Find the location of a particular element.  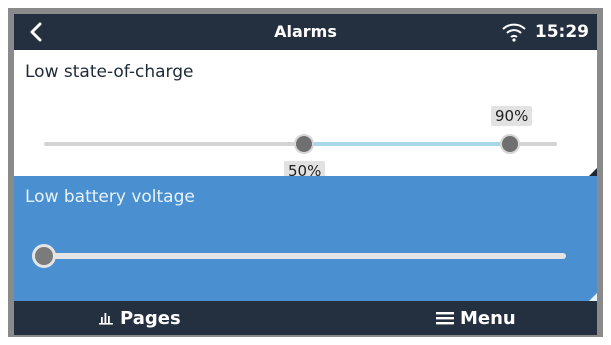

top-bar: Alarms 15:29 is located at coordinates (305, 32).